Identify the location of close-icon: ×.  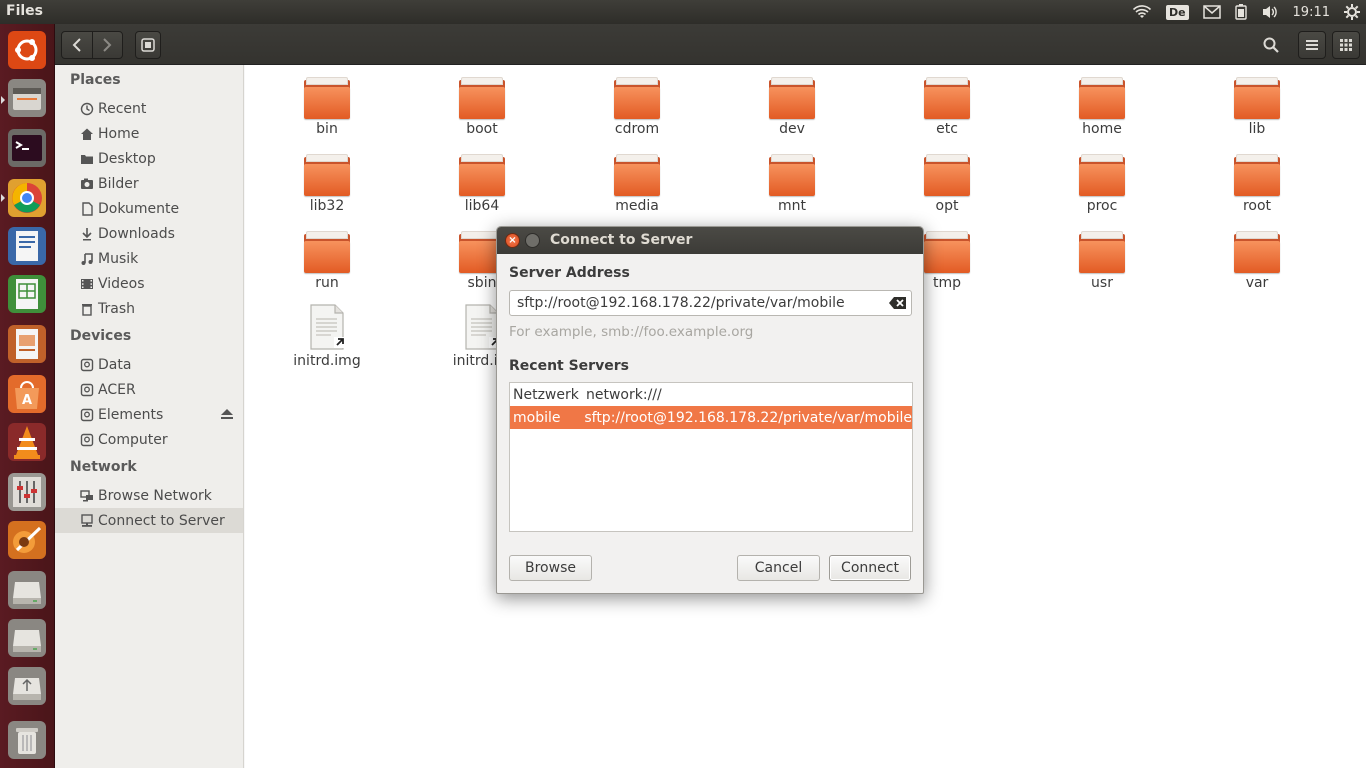
(512, 240).